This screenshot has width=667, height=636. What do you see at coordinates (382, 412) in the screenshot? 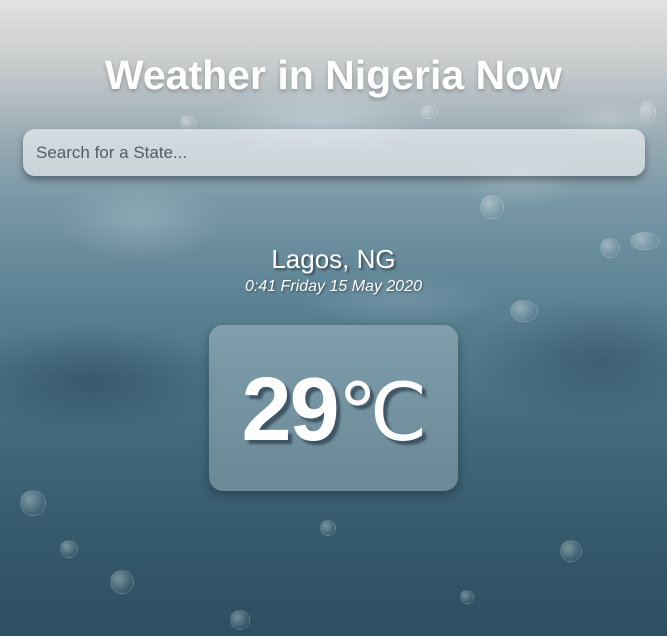
I see `temperature-unit: ℃` at bounding box center [382, 412].